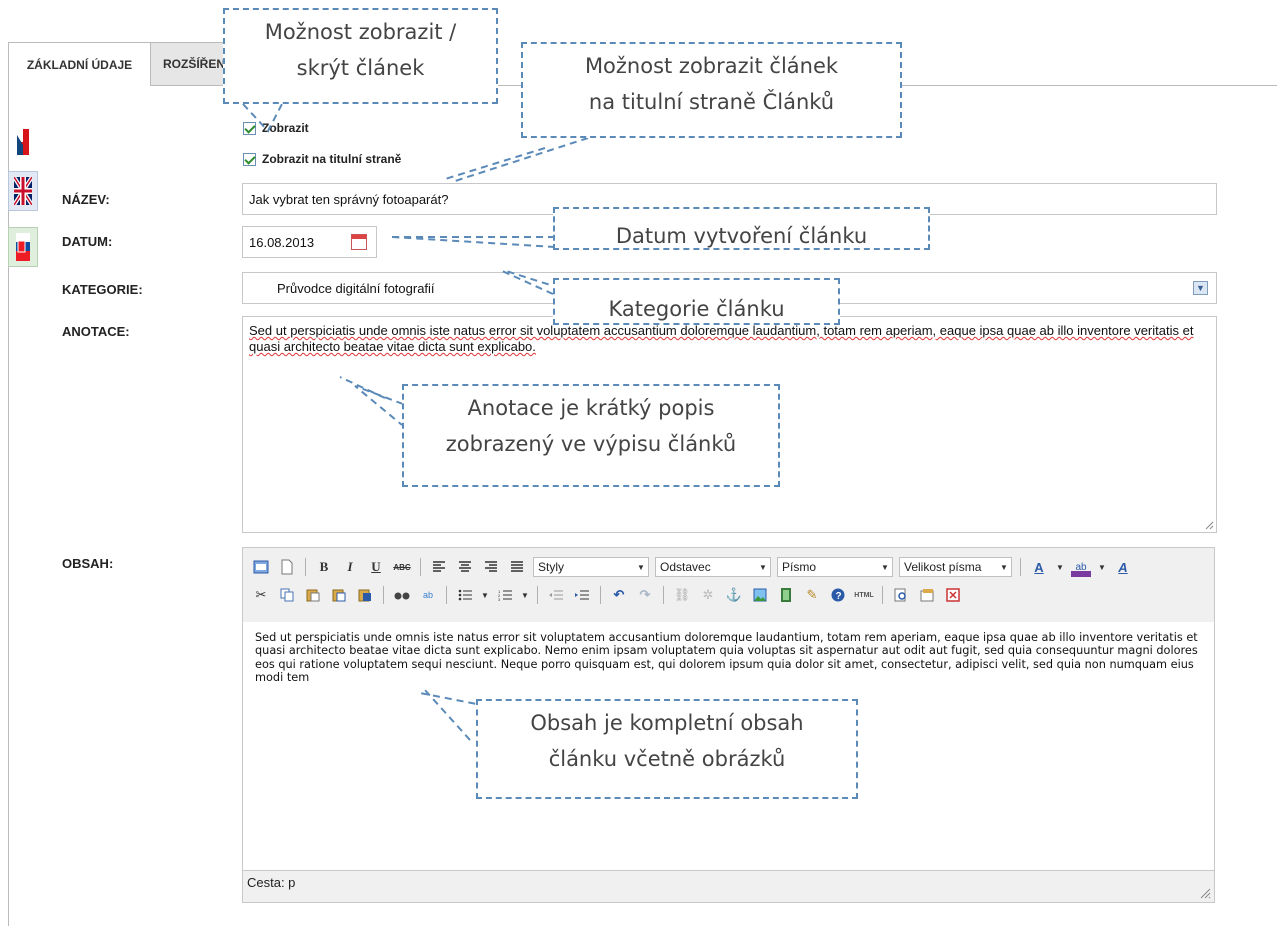  I want to click on callout-annotation-line1: Anotace je krátký popis, so click(591, 408).